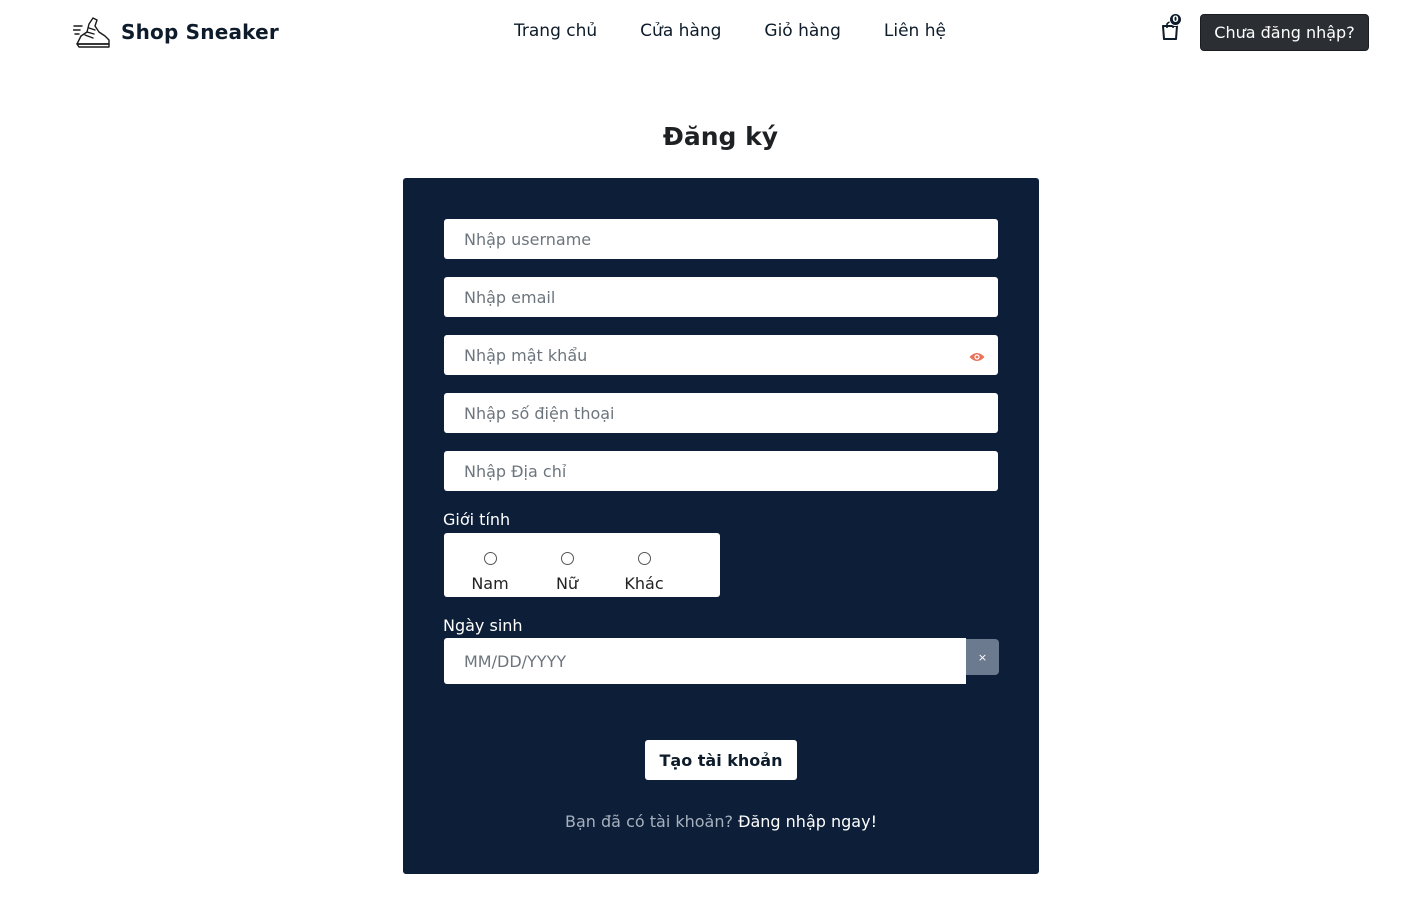  What do you see at coordinates (490, 558) in the screenshot?
I see `radio-nam` at bounding box center [490, 558].